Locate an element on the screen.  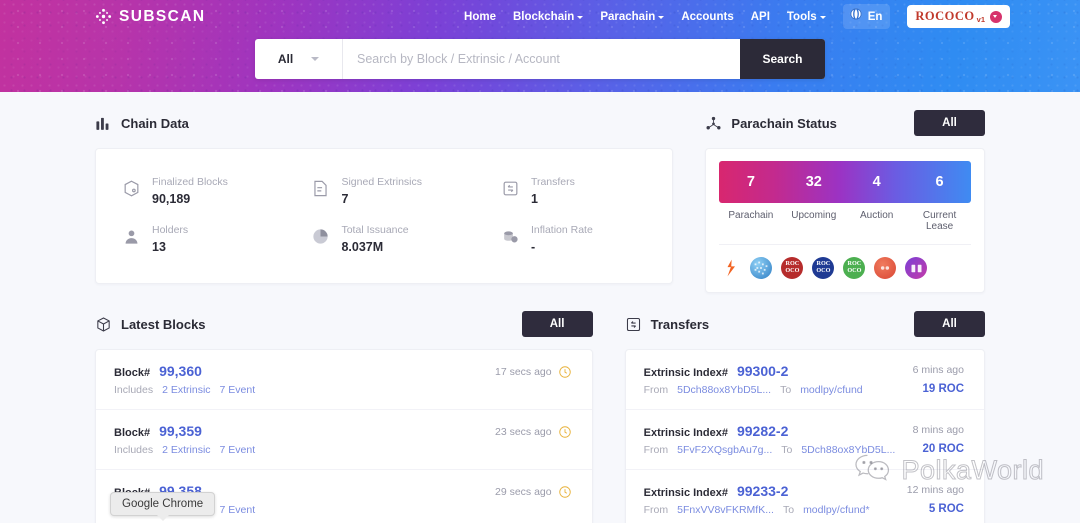
block-row-line1: Block# 99,359 is located at coordinates (304, 431).